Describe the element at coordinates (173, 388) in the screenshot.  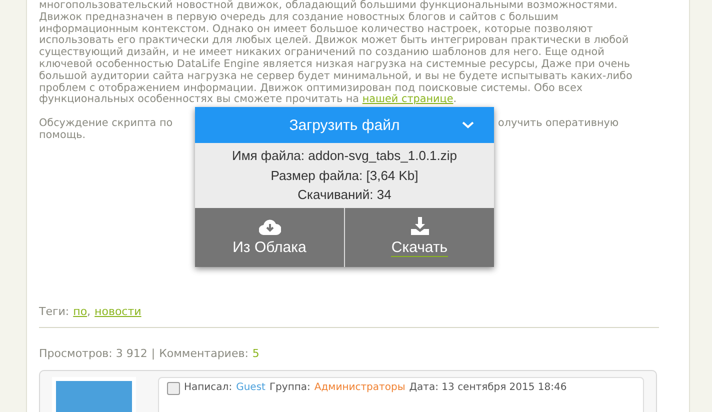
I see `checkbox` at that location.